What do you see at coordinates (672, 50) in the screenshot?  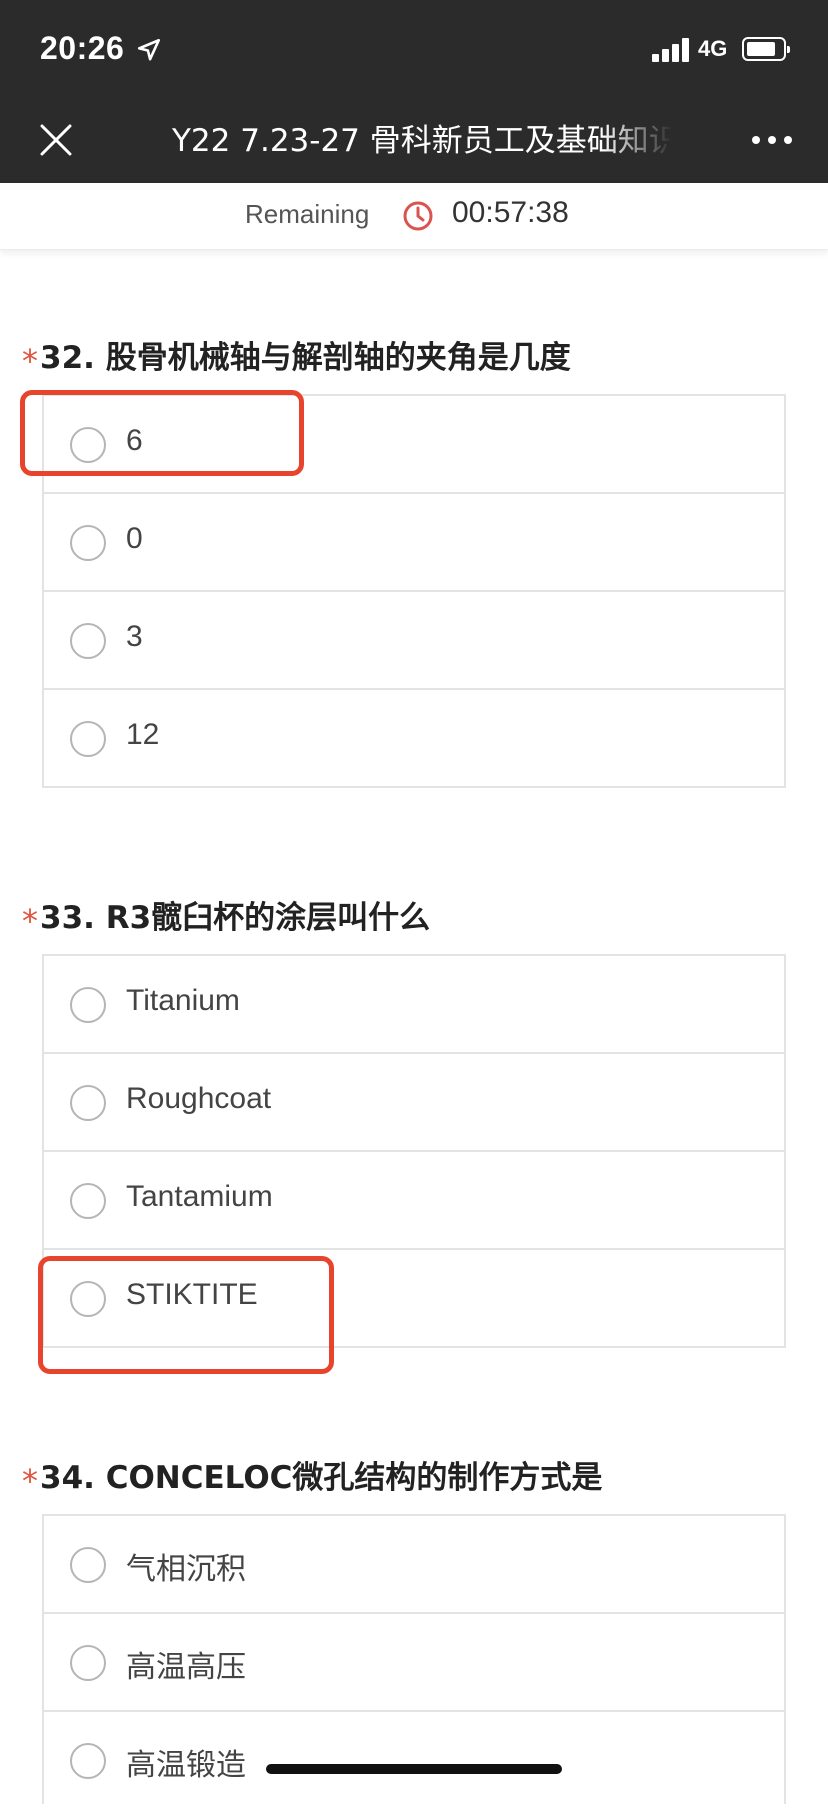 I see `cell-signal-icon` at bounding box center [672, 50].